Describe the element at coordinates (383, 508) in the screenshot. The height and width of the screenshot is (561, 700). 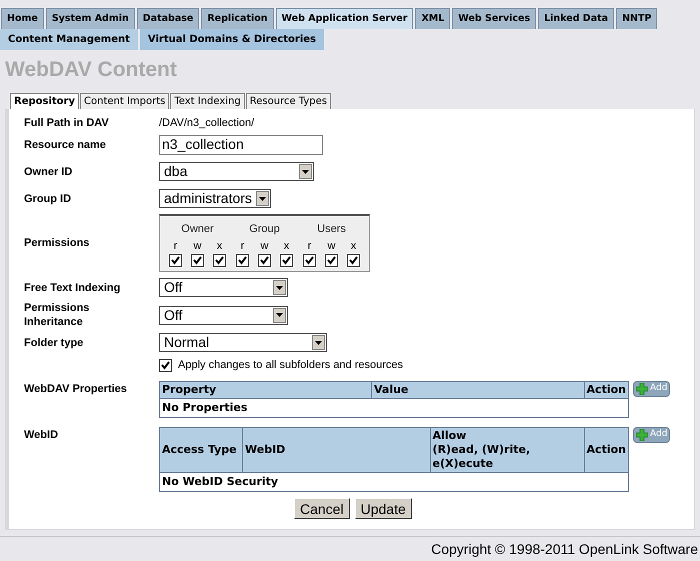
I see `form-button: Update` at that location.